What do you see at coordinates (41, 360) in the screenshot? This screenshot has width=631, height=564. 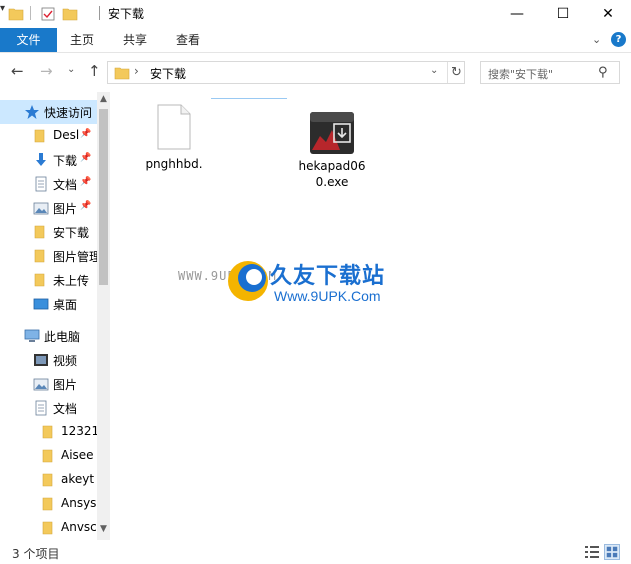 I see `video-icon` at bounding box center [41, 360].